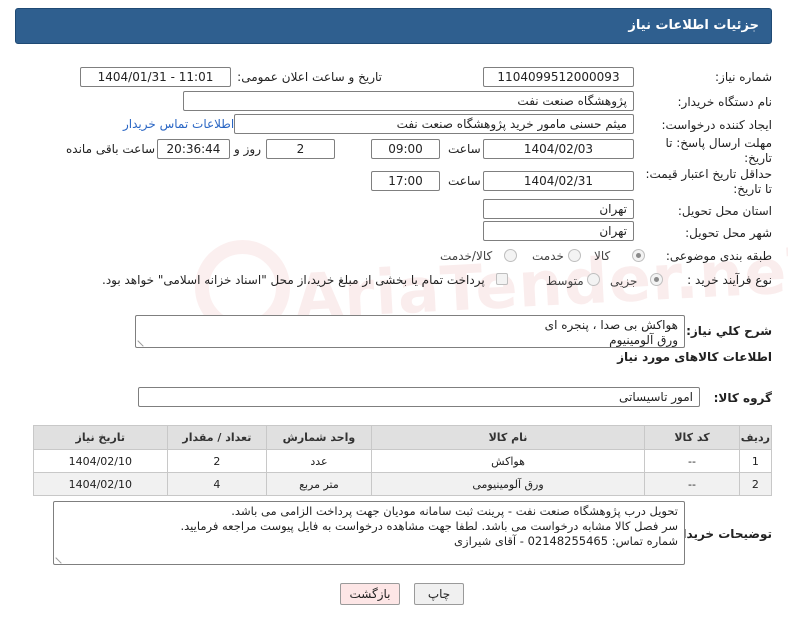  What do you see at coordinates (434, 124) in the screenshot?
I see `requester-field: میثم حسنی مامور خرید پژوهشگاه صنعت نفت` at bounding box center [434, 124].